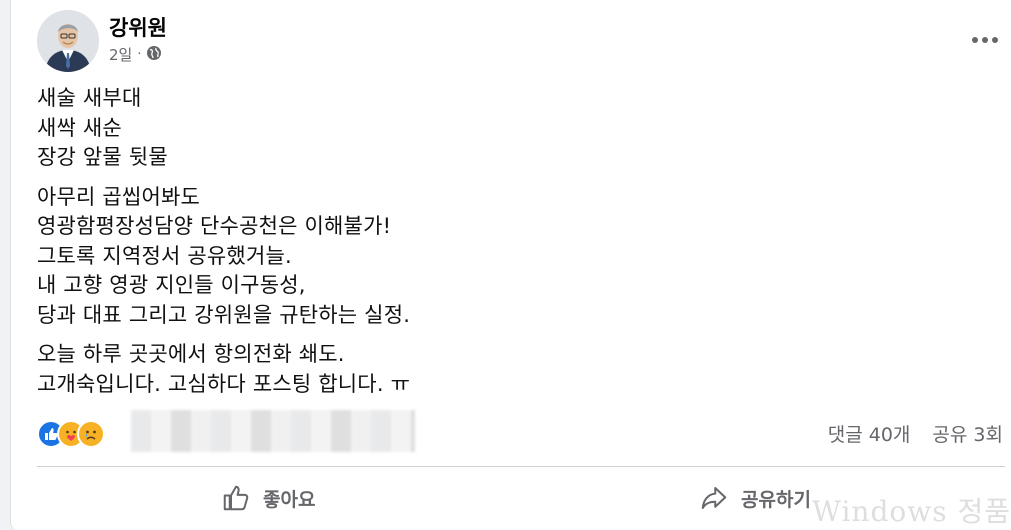 The image size is (1011, 530). Describe the element at coordinates (191, 354) in the screenshot. I see `text-line: 오늘 하루 곳곳에서 항의전화 쇄도.` at that location.